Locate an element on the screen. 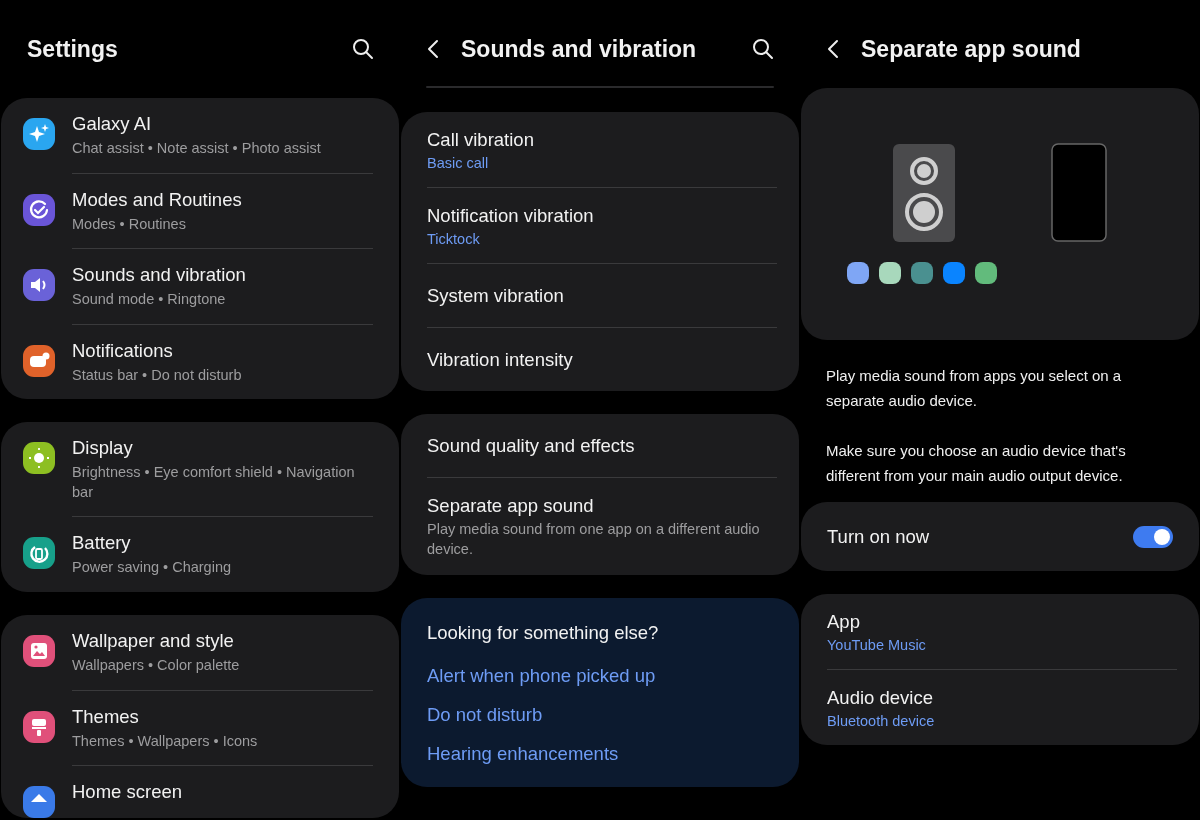 The image size is (1200, 820). settings-item-subtitle: Wallpapers • Color palette is located at coordinates (156, 665).